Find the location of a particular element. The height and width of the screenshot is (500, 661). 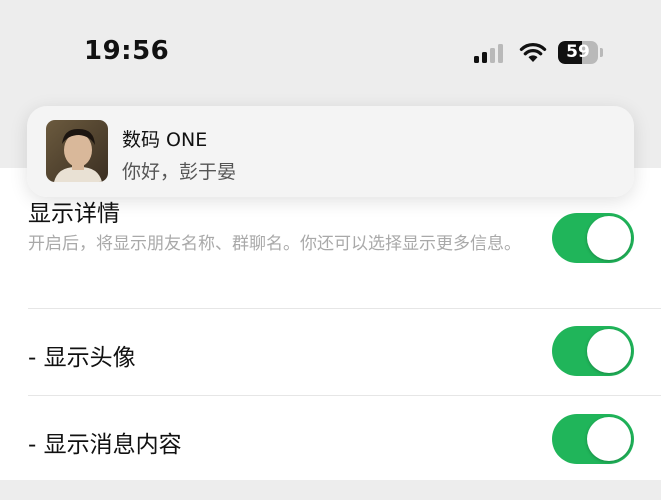

battery-tip is located at coordinates (601, 52).